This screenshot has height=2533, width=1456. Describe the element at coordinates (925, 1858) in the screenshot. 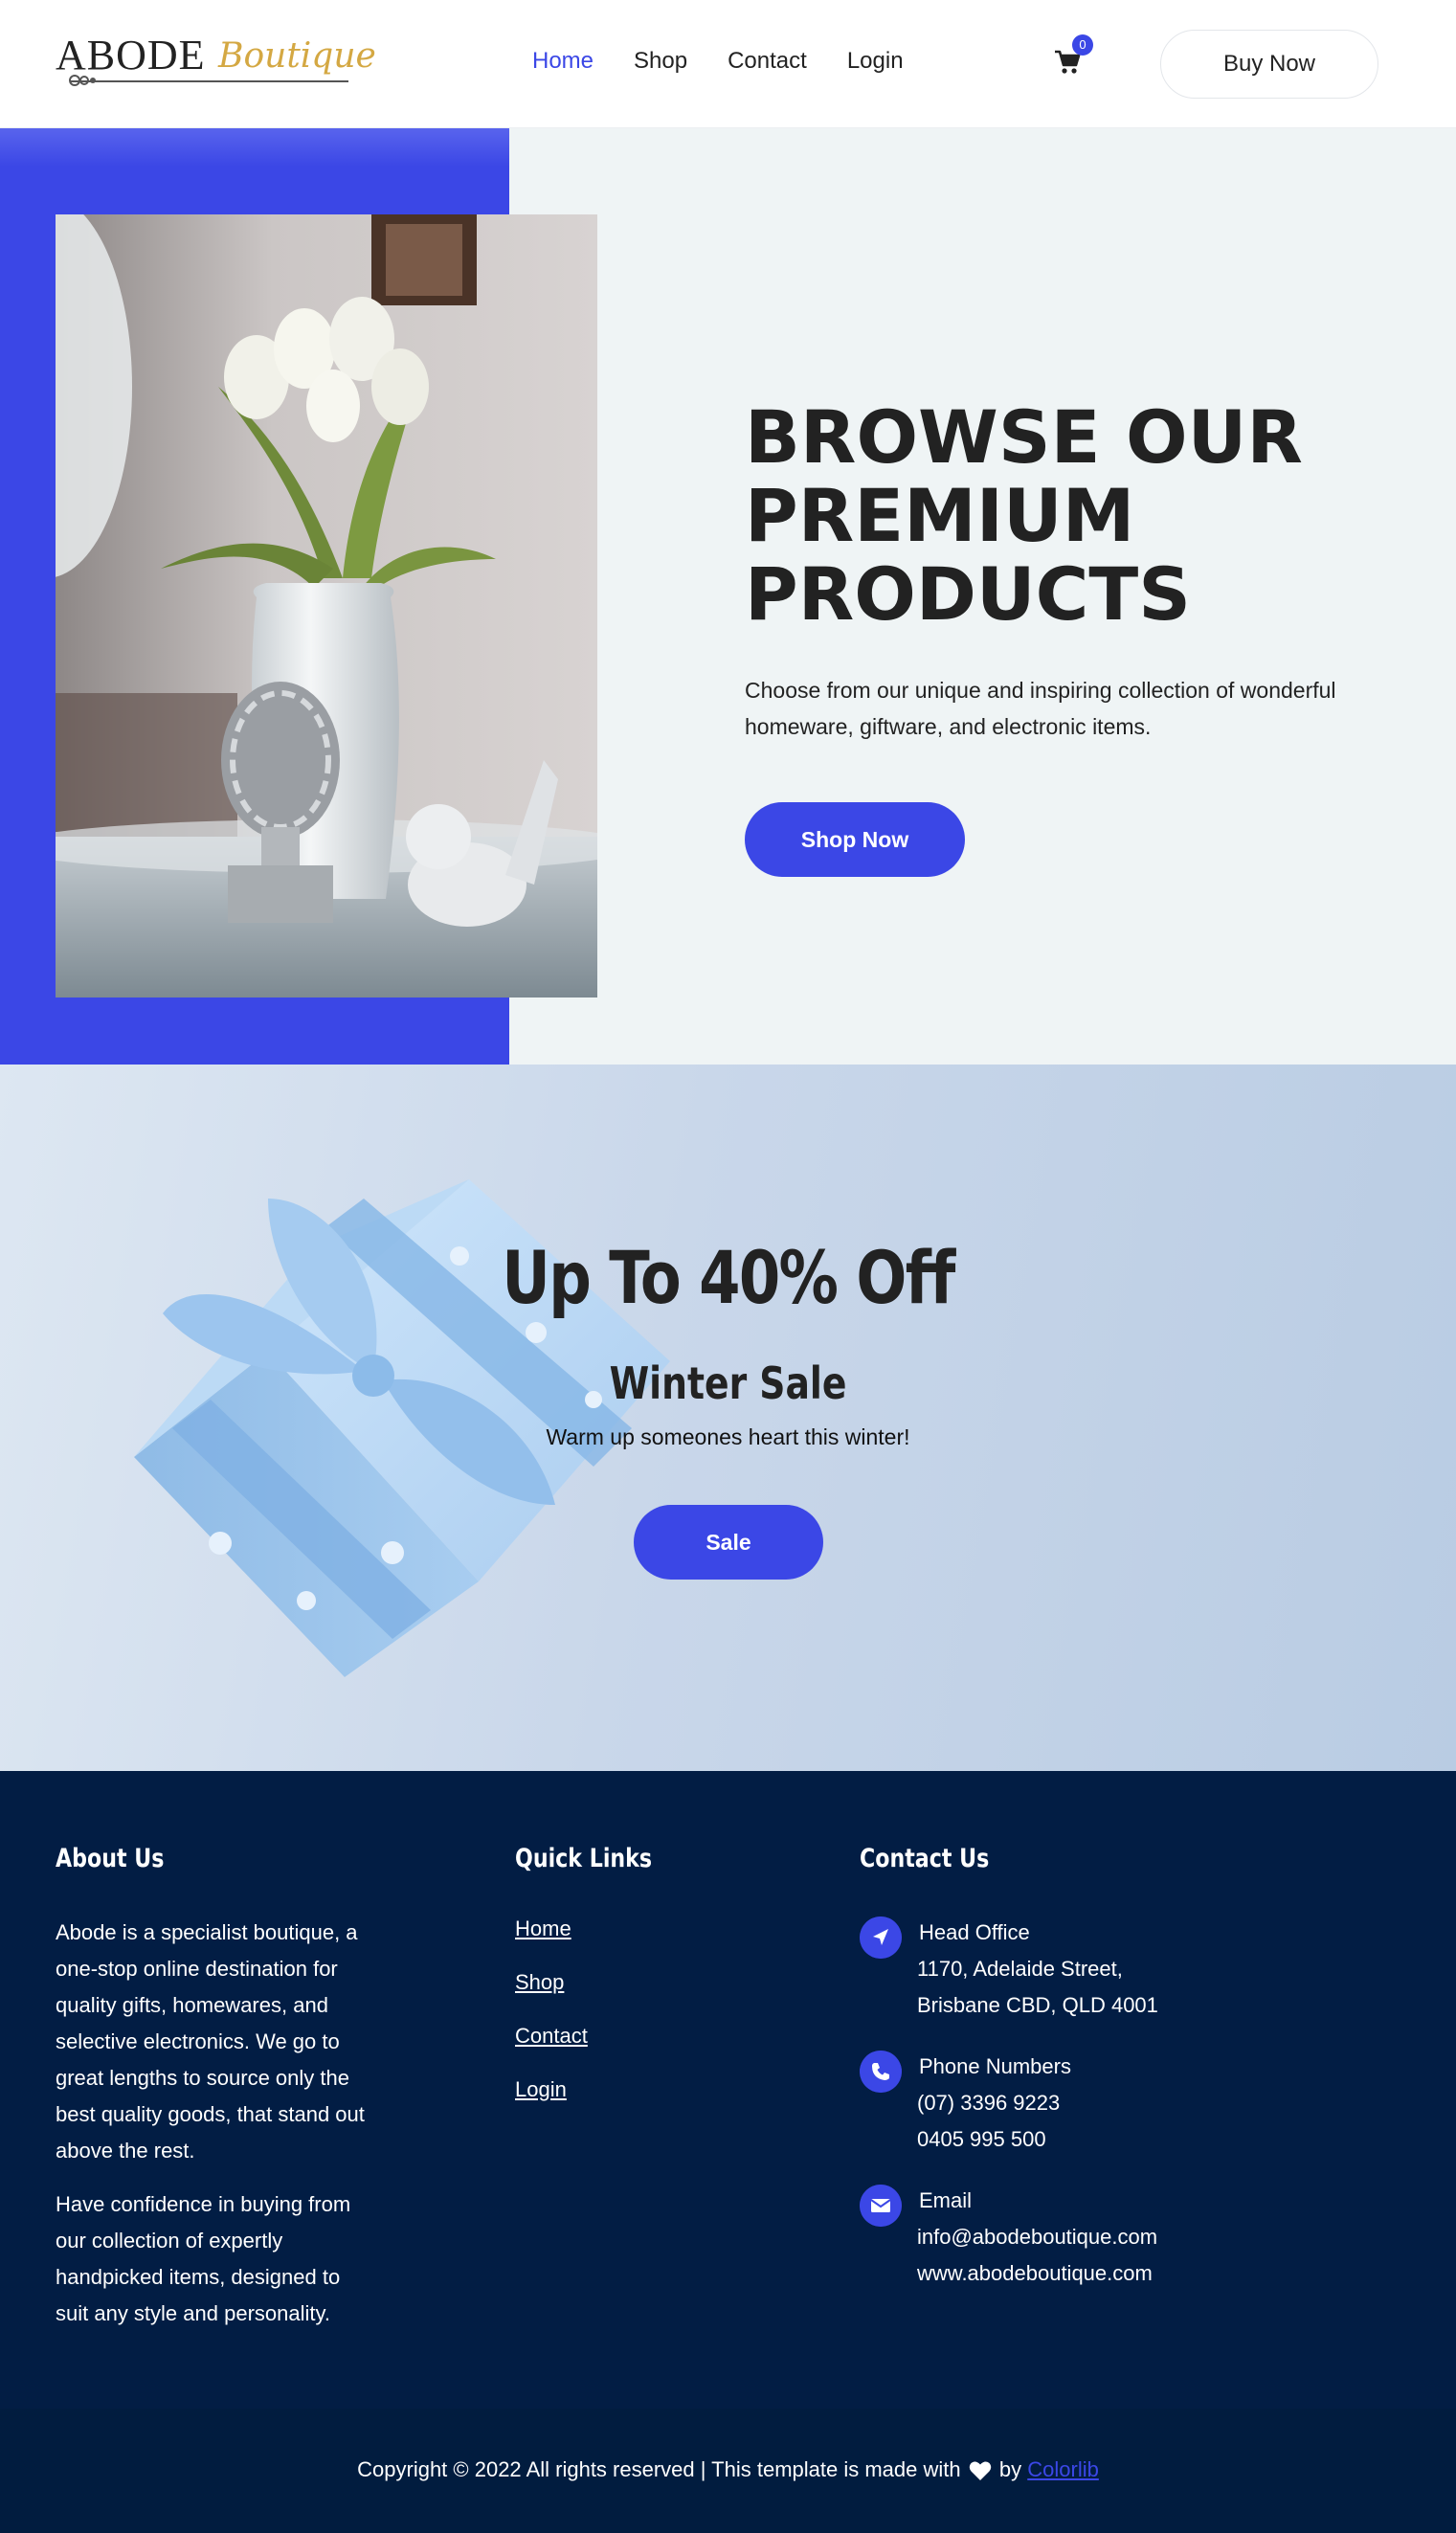

I see `contact-heading: Contact Us` at that location.